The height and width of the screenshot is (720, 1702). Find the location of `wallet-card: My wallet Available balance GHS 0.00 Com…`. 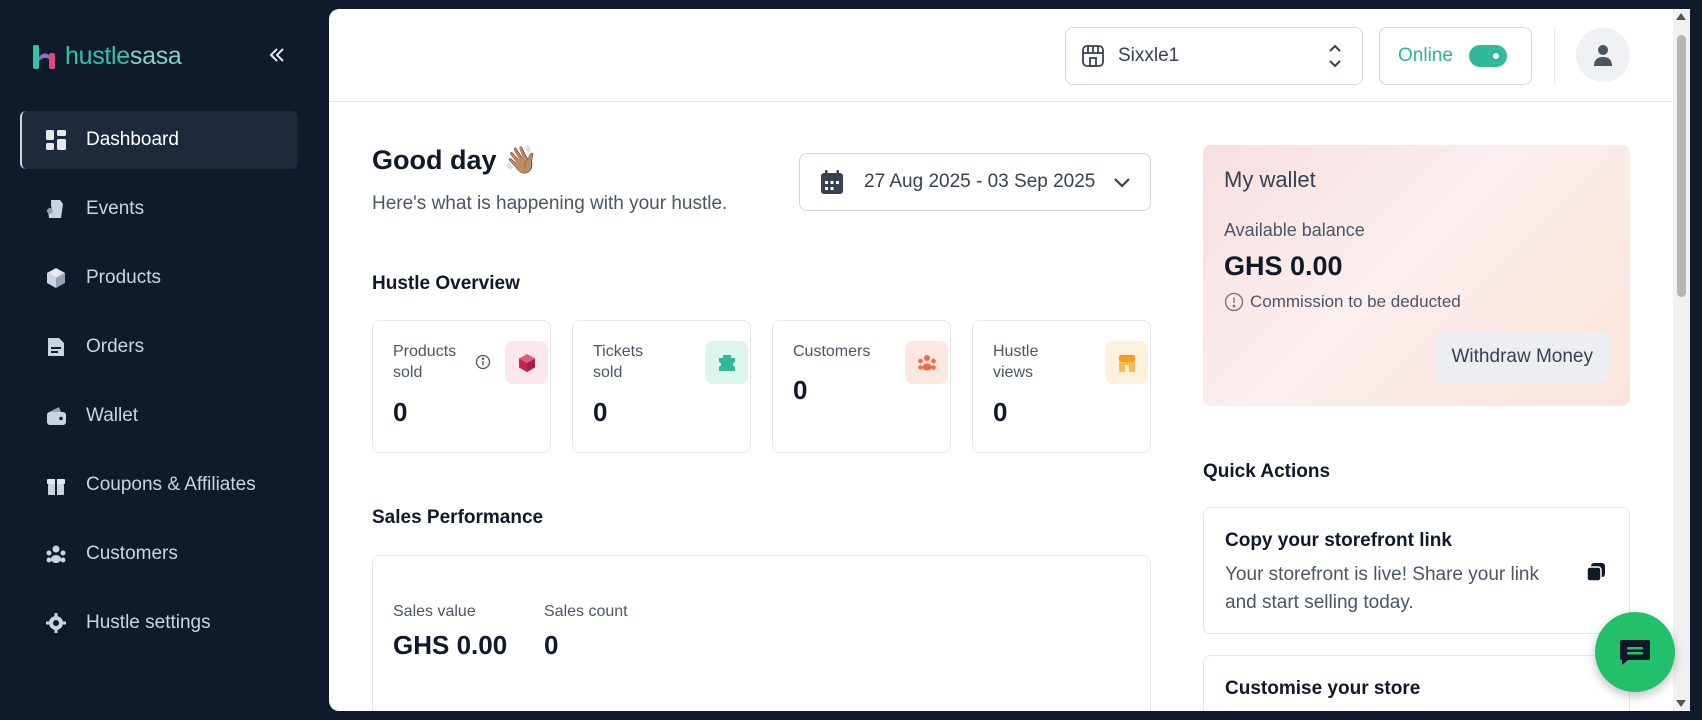

wallet-card: My wallet Available balance GHS 0.00 Com… is located at coordinates (1416, 275).